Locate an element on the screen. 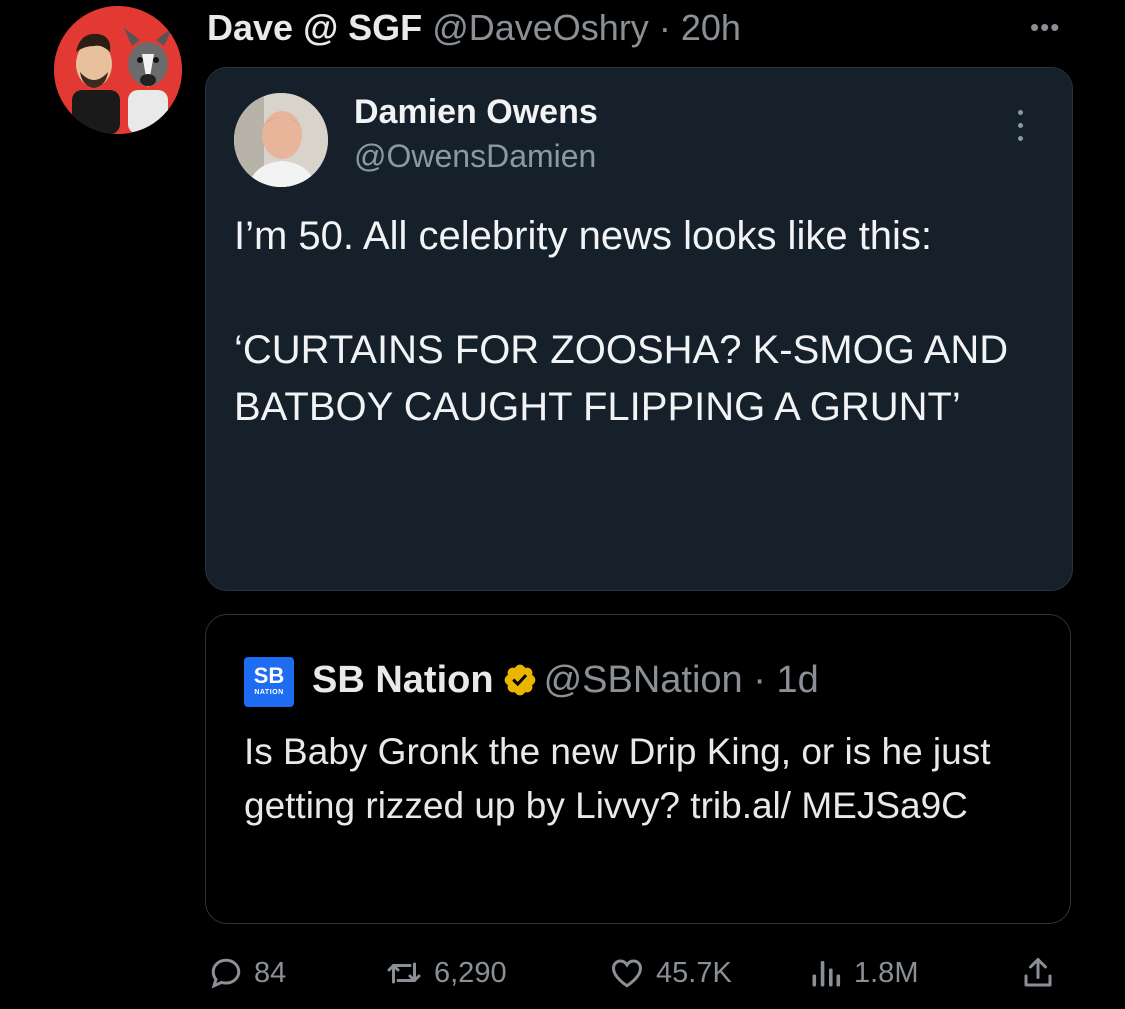 The width and height of the screenshot is (1125, 1009). logo-subtext: NATION is located at coordinates (269, 692).